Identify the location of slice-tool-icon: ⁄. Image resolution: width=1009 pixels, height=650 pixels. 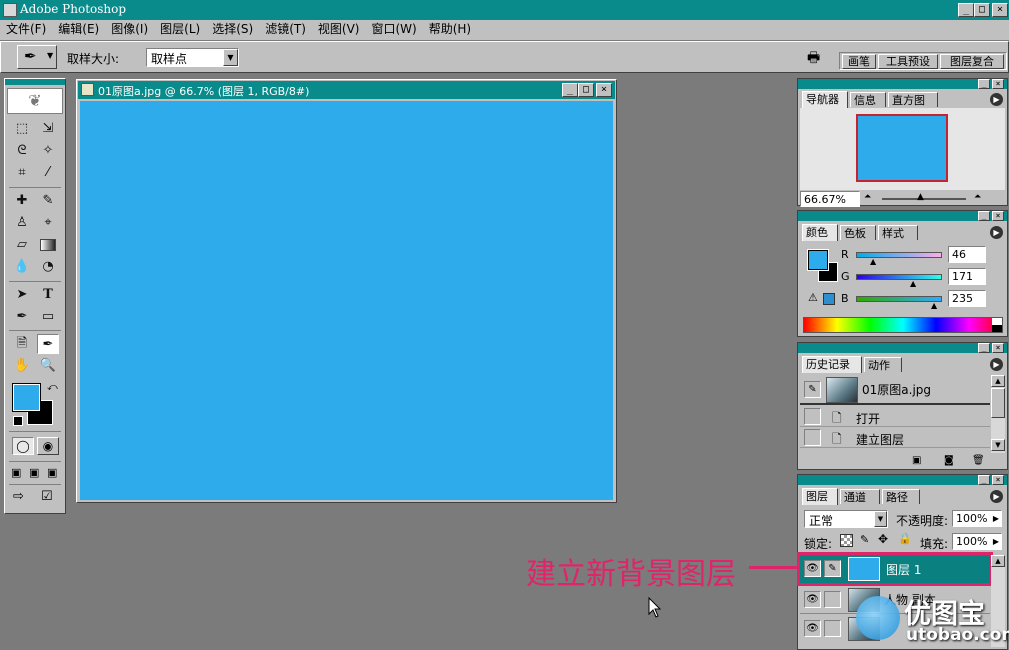
(48, 173).